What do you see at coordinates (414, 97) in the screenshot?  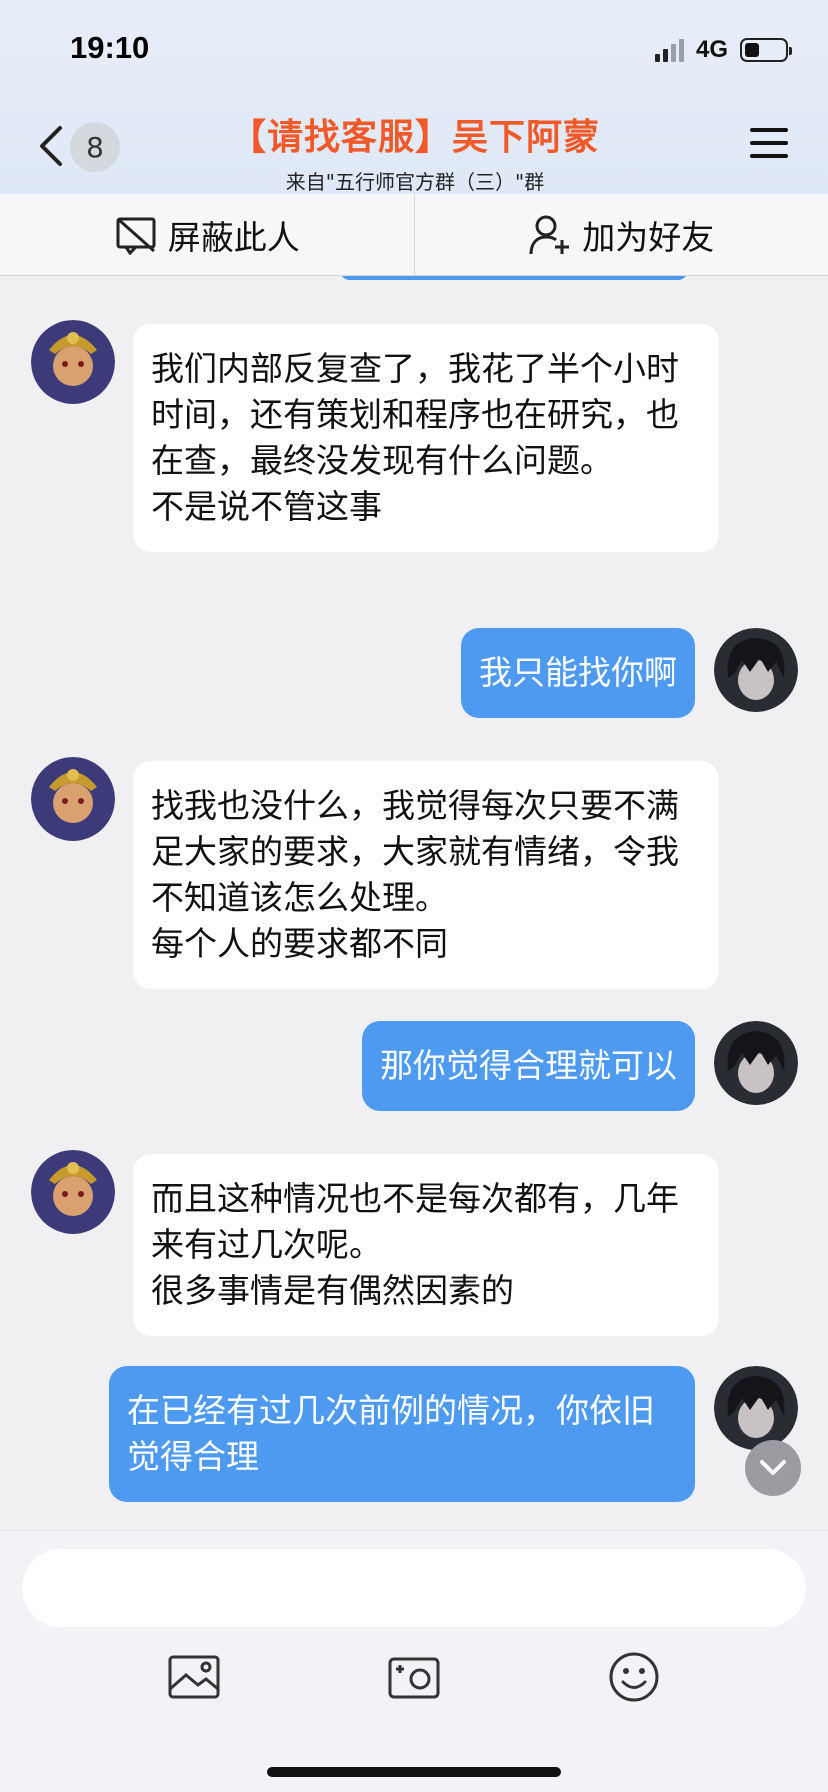 I see `header-area: 19:10 4G 8 【请找客服】吴下阿蒙 来自"五行师官方群（三）"群` at bounding box center [414, 97].